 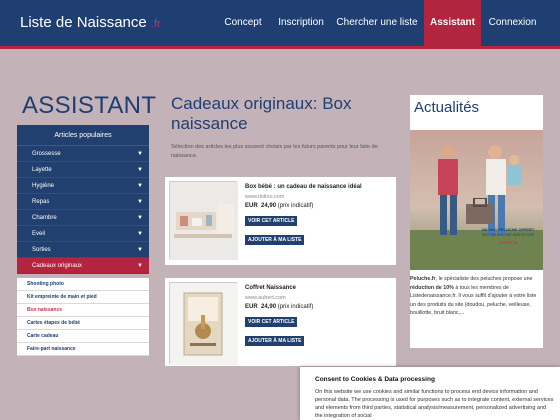 I want to click on submenu-item-cartes-etapes: Cartes étapes de bébé, so click(x=83, y=323).